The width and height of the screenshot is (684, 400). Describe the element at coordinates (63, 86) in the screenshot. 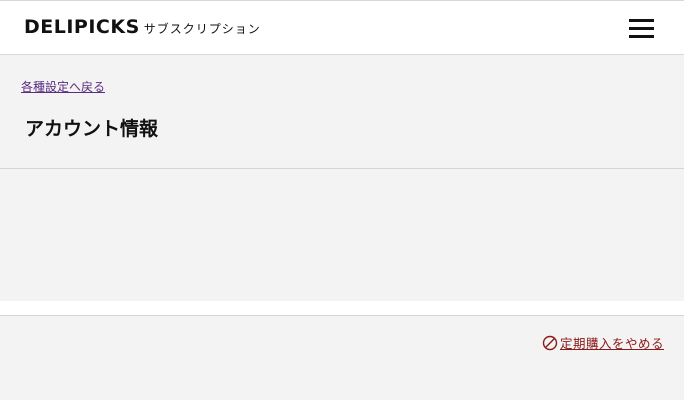

I see `back-to-settings-link: 各種設定へ戻る` at that location.